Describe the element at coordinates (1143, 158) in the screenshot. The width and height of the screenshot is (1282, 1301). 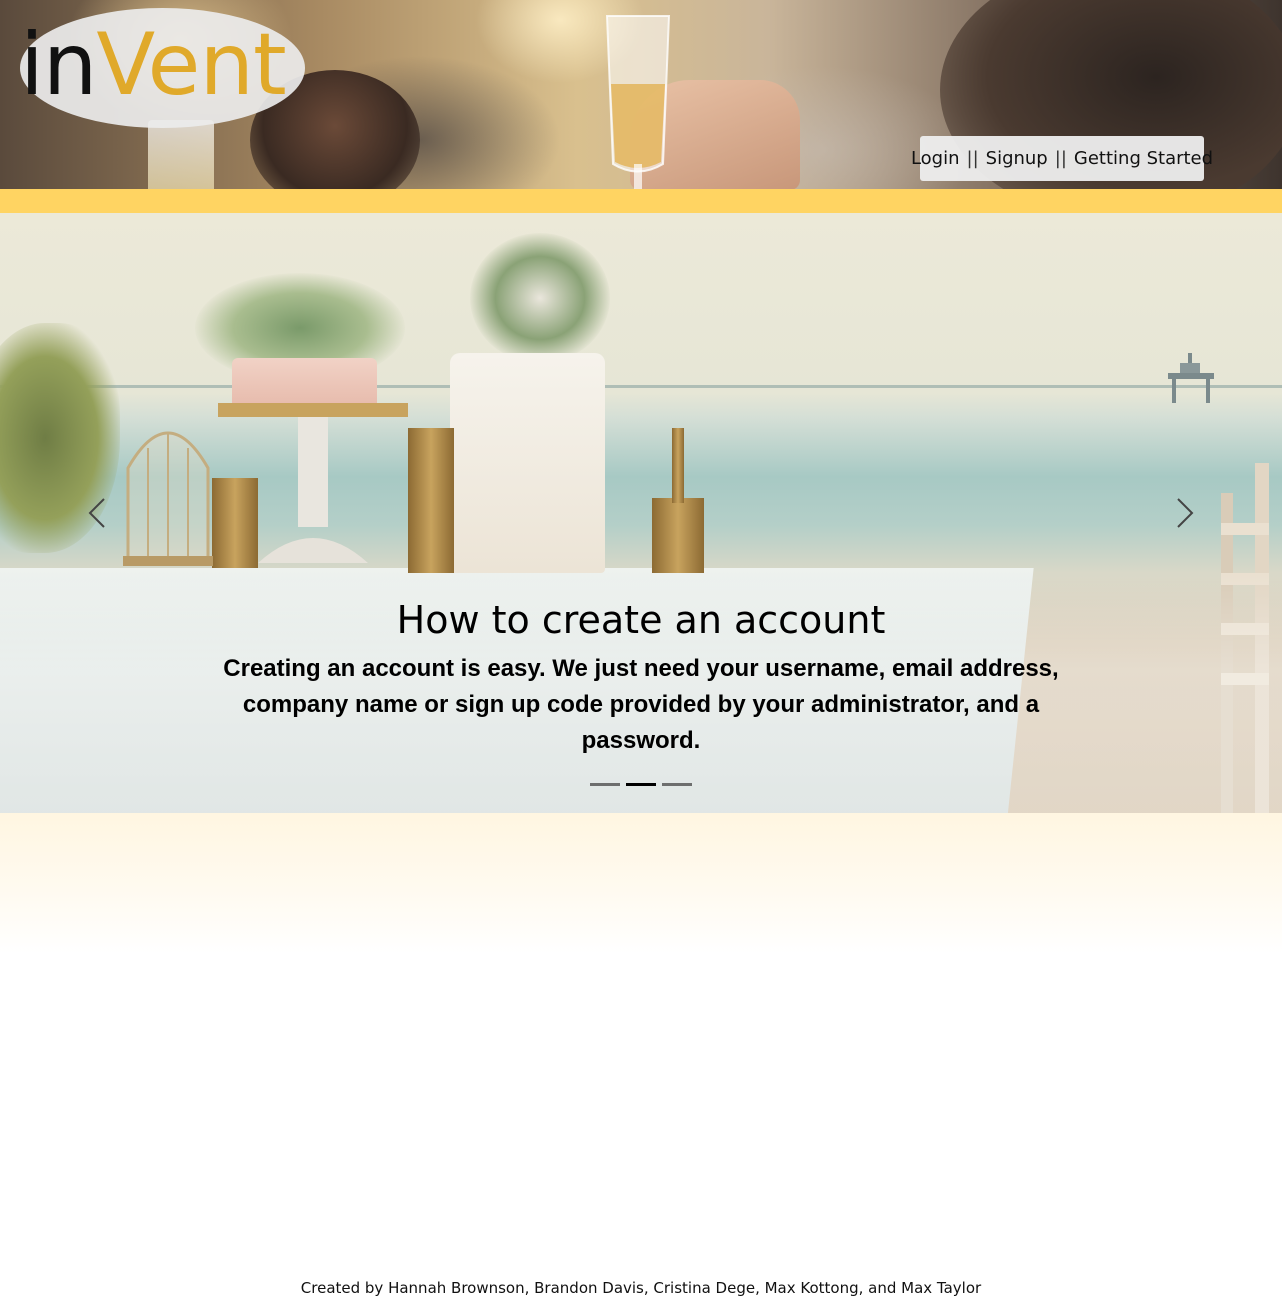
I see `nav-getting-started-link: Getting Started` at that location.